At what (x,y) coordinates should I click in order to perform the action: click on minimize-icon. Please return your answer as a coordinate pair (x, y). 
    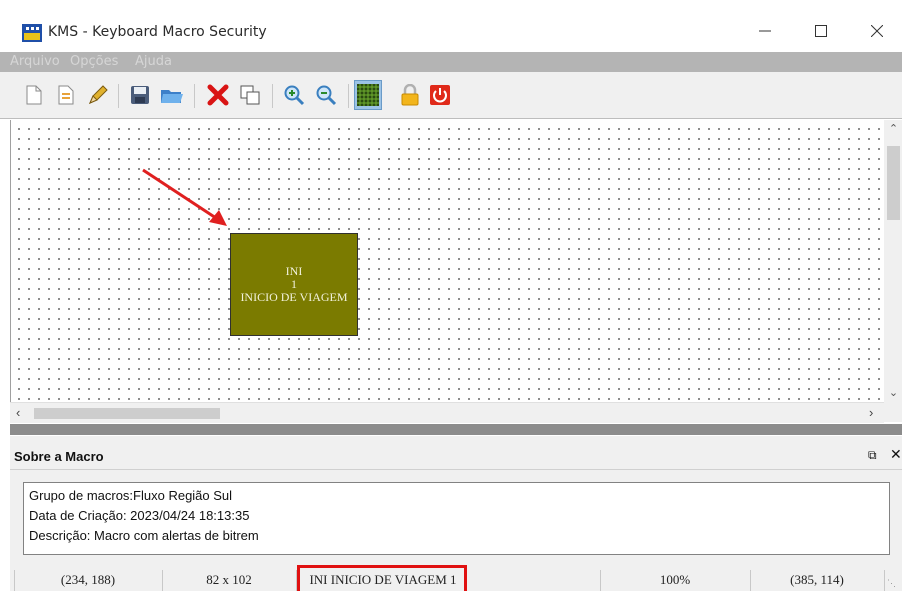
    Looking at the image, I should click on (765, 31).